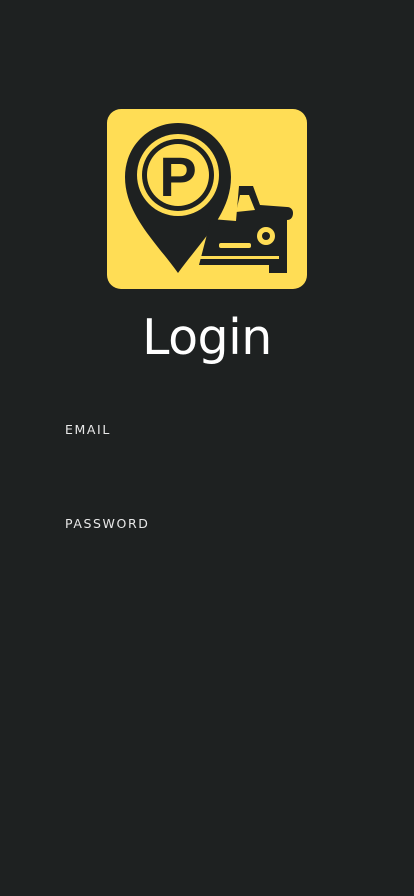 The image size is (414, 896). Describe the element at coordinates (177, 176) in the screenshot. I see `logo-letter: P` at that location.